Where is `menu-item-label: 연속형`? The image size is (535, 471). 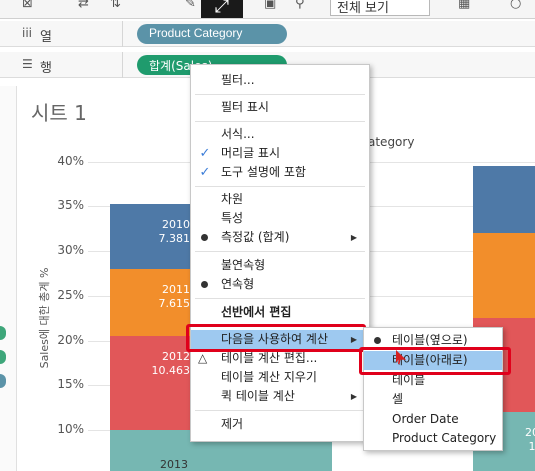
menu-item-label: 연속형 is located at coordinates (238, 284).